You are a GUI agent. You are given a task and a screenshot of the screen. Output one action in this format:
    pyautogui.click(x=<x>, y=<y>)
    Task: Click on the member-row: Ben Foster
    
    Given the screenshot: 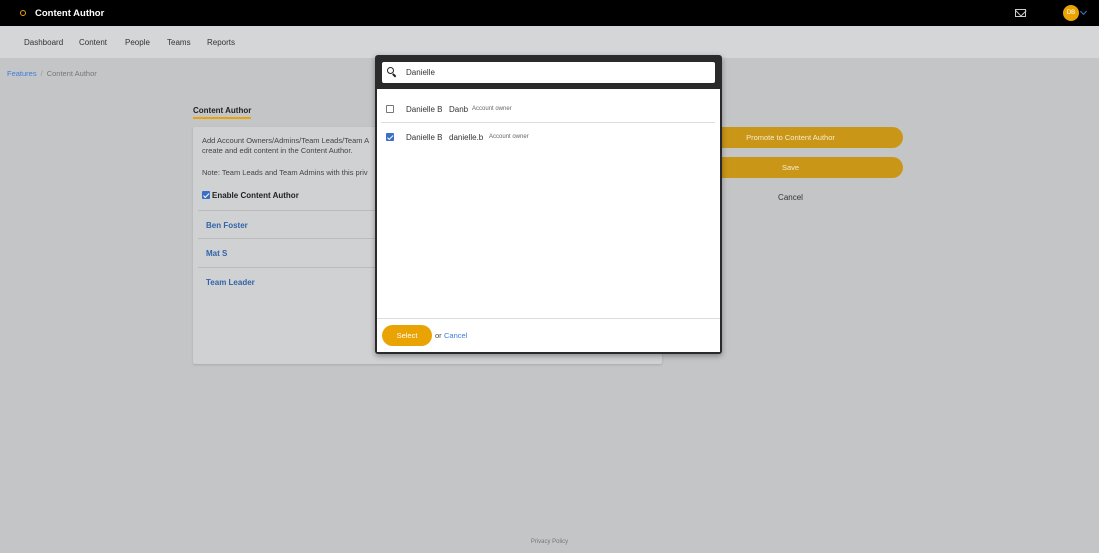 What is the action you would take?
    pyautogui.click(x=288, y=224)
    